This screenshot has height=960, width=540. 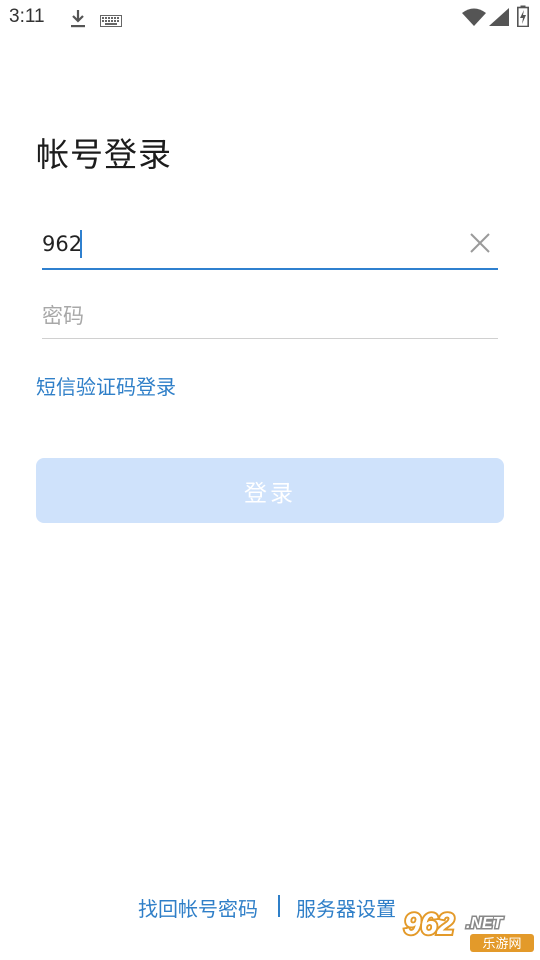 I want to click on svg-text: 乐游网, so click(x=501, y=944).